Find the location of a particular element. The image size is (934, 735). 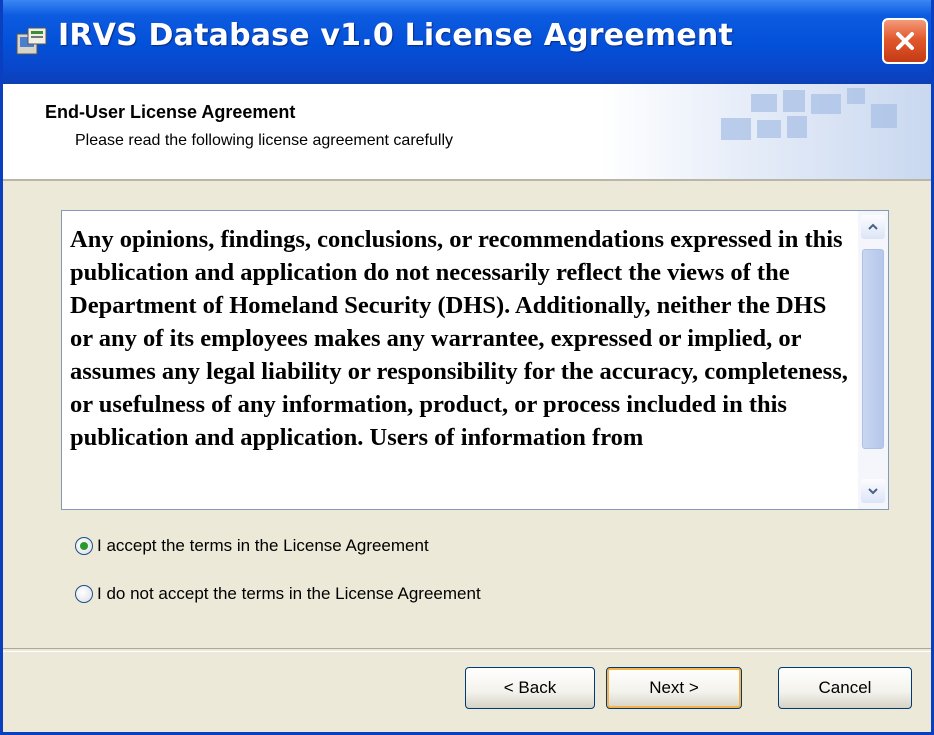

scroll-down-button is located at coordinates (873, 491).